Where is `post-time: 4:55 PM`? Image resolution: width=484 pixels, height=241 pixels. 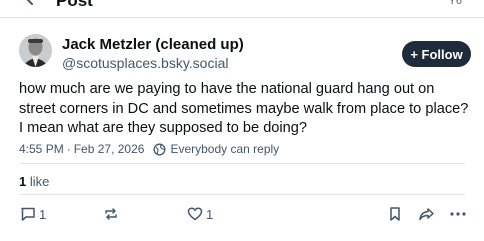 post-time: 4:55 PM is located at coordinates (41, 149).